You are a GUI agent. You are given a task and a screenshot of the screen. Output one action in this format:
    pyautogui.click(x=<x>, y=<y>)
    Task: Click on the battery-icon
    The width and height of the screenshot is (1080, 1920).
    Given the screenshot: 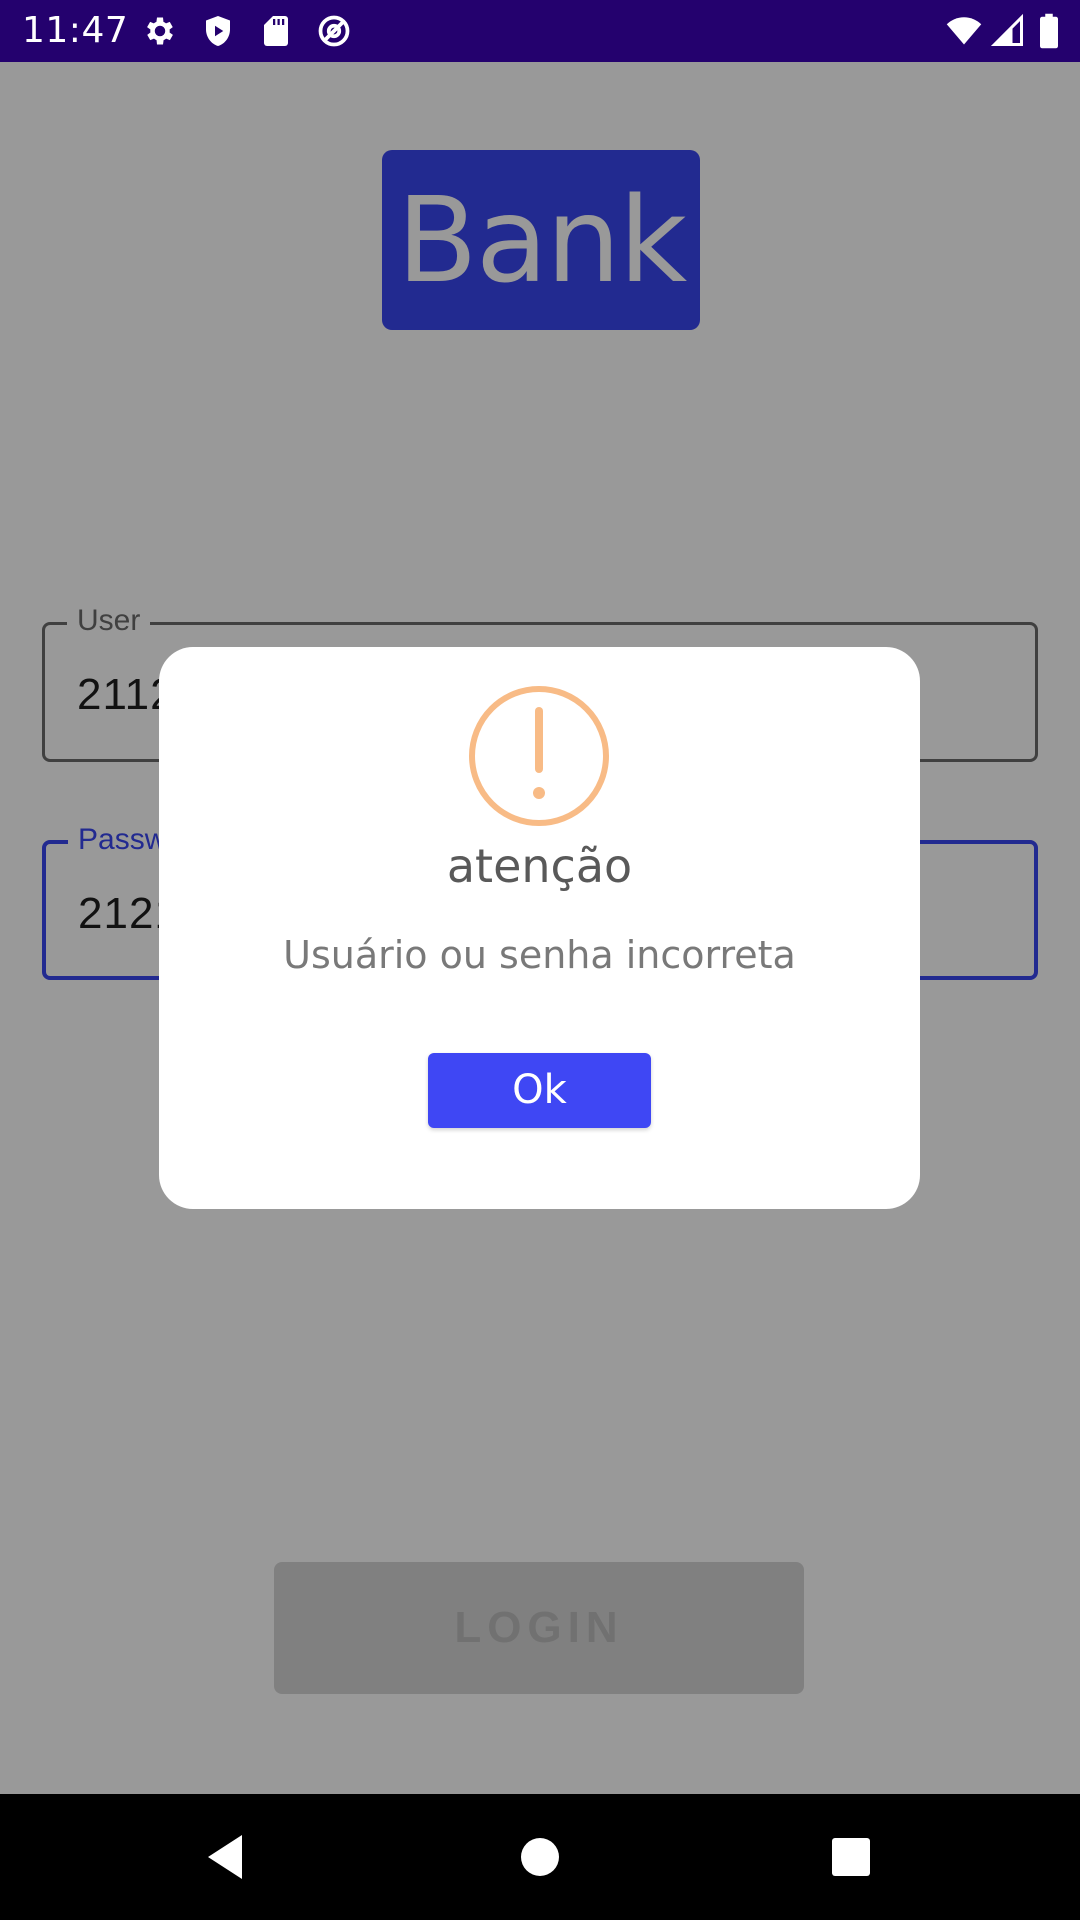 What is the action you would take?
    pyautogui.click(x=1049, y=31)
    